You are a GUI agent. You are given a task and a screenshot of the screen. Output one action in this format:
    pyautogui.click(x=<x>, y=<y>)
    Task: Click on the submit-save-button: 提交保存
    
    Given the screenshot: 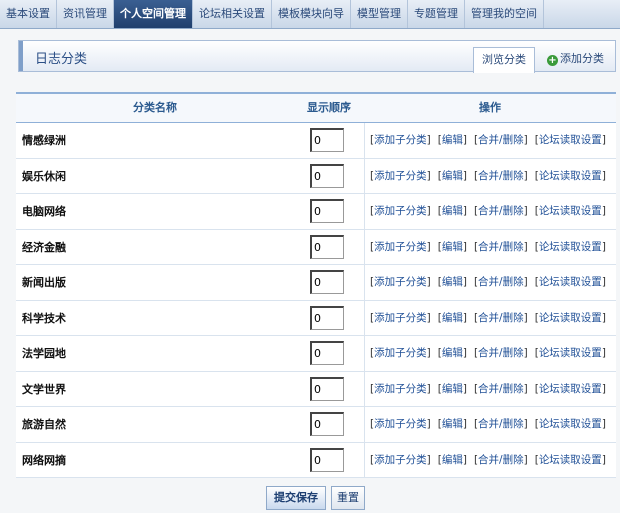 What is the action you would take?
    pyautogui.click(x=296, y=498)
    